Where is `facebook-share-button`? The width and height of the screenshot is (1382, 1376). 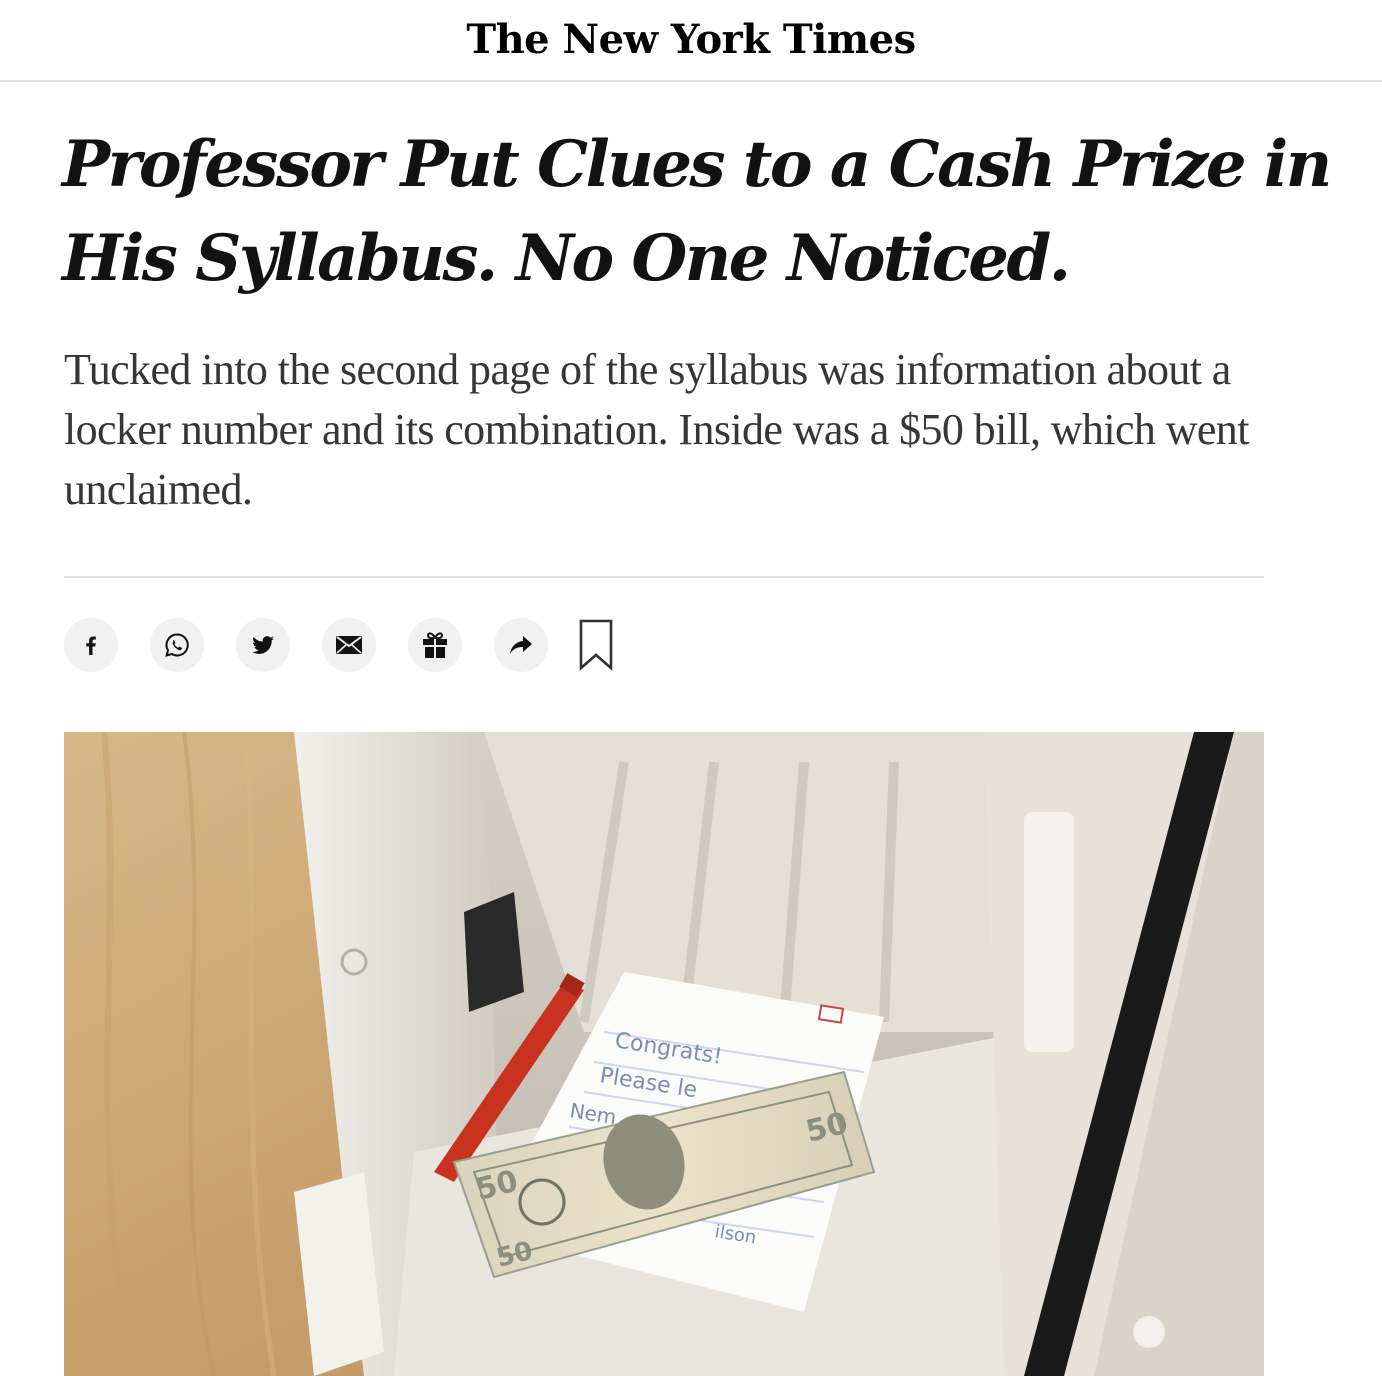 facebook-share-button is located at coordinates (91, 645).